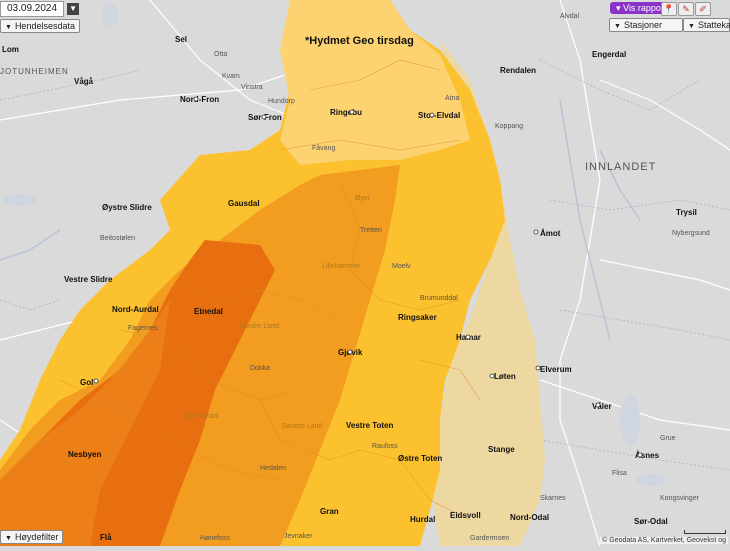 The image size is (730, 551). Describe the element at coordinates (609, 54) in the screenshot. I see `label-engerdal: Engerdal` at that location.